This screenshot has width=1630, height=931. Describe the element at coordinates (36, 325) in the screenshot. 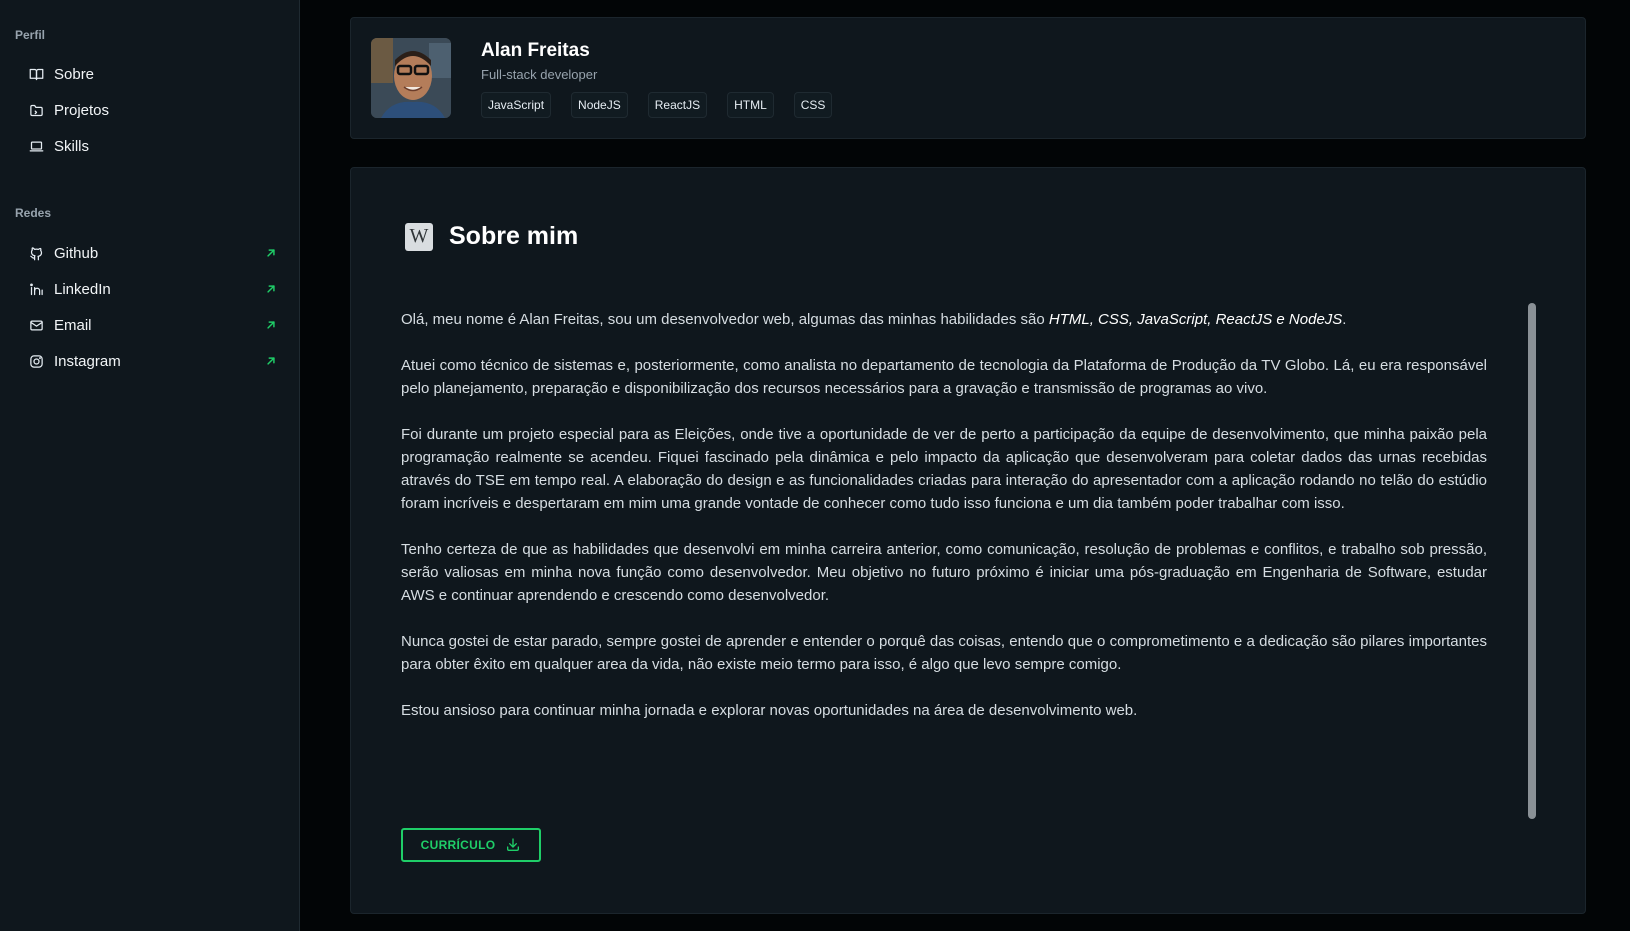

I see `mail-icon` at that location.